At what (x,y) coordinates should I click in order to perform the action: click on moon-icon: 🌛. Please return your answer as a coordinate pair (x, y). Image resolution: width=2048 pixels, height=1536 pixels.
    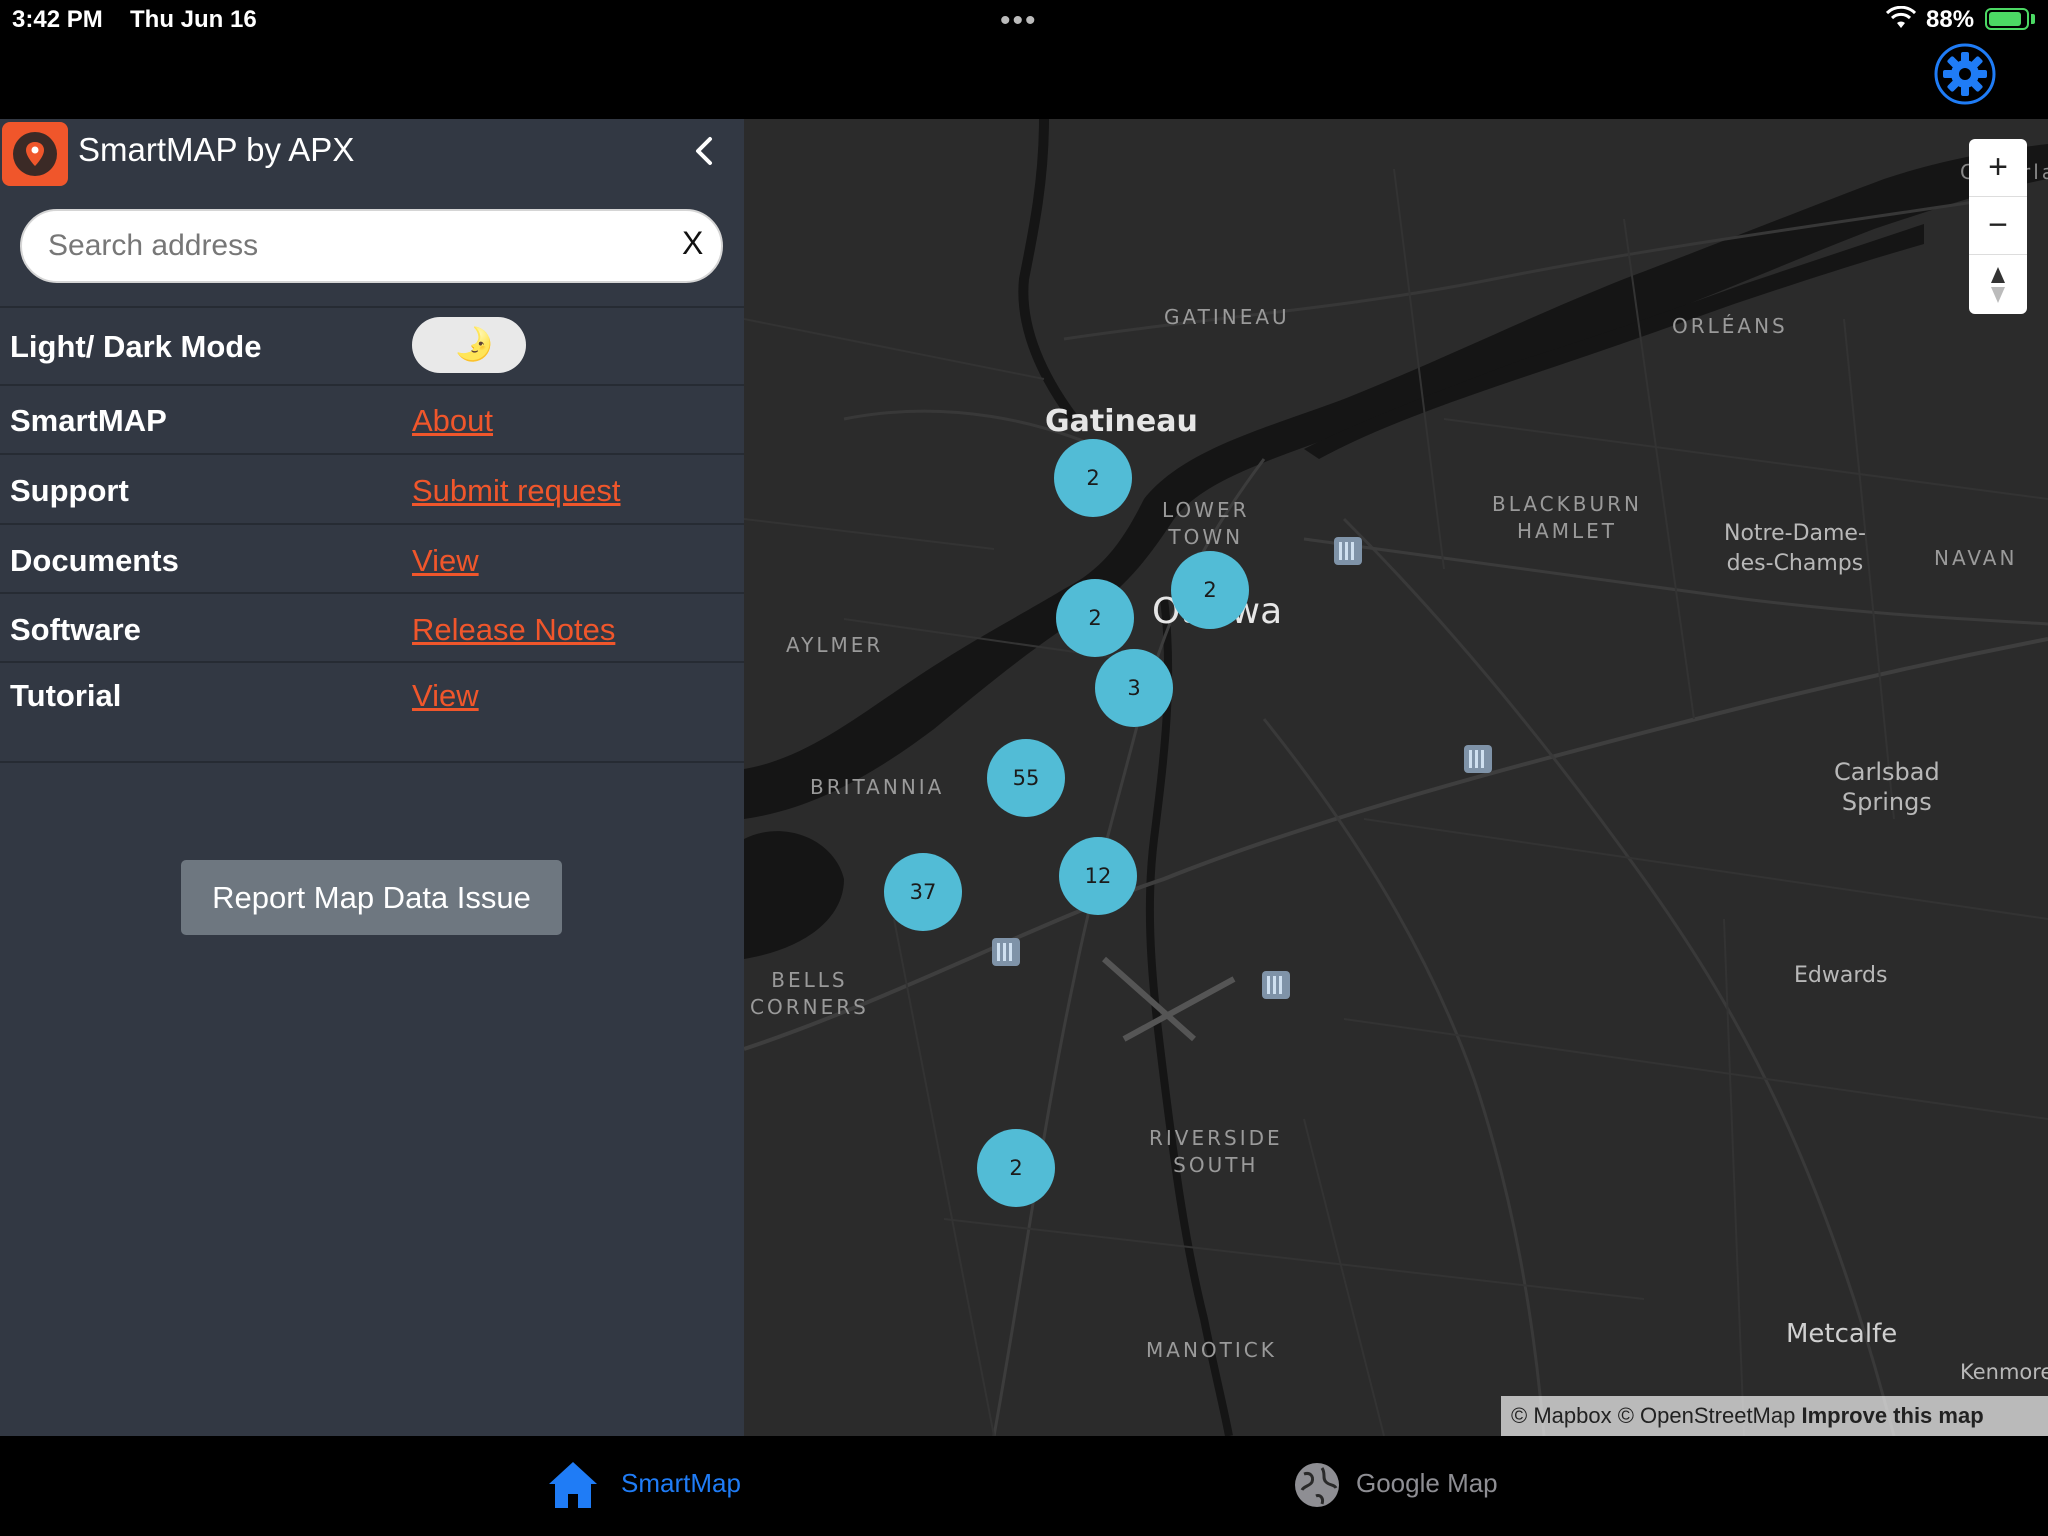
    Looking at the image, I should click on (474, 344).